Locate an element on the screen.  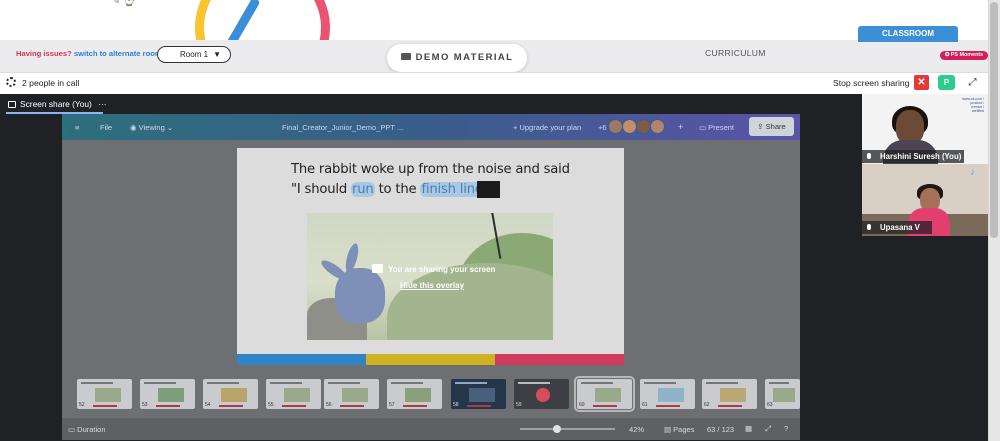
slide-thumbnail: 52 is located at coordinates (104, 394).